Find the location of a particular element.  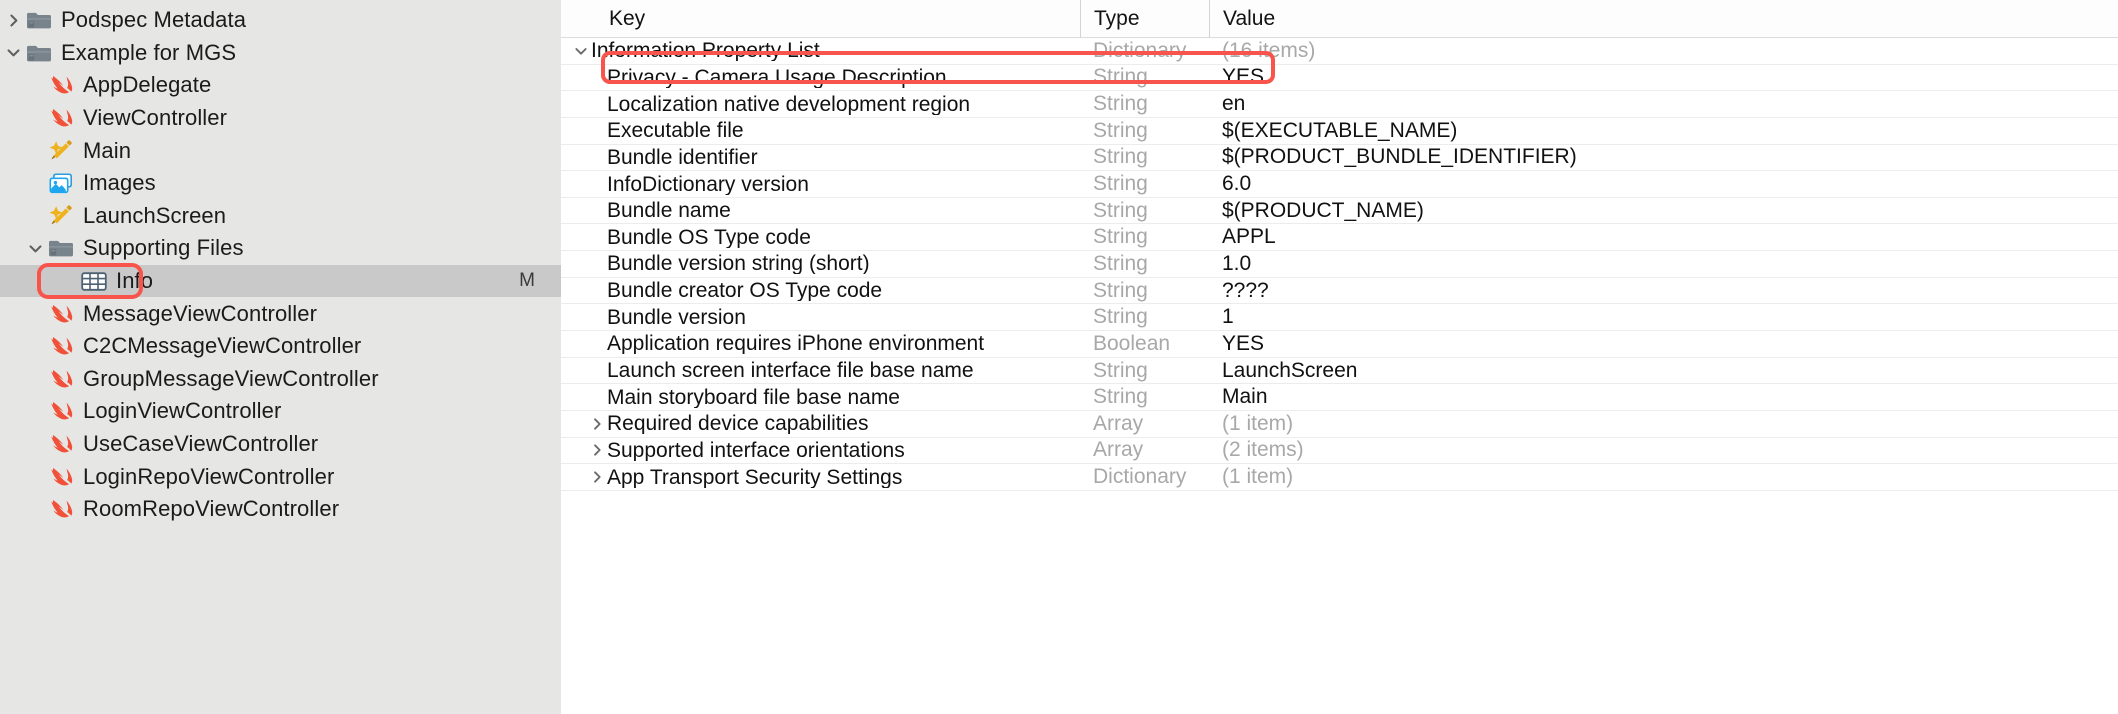

sidebar-item-main: Main is located at coordinates (280, 150).